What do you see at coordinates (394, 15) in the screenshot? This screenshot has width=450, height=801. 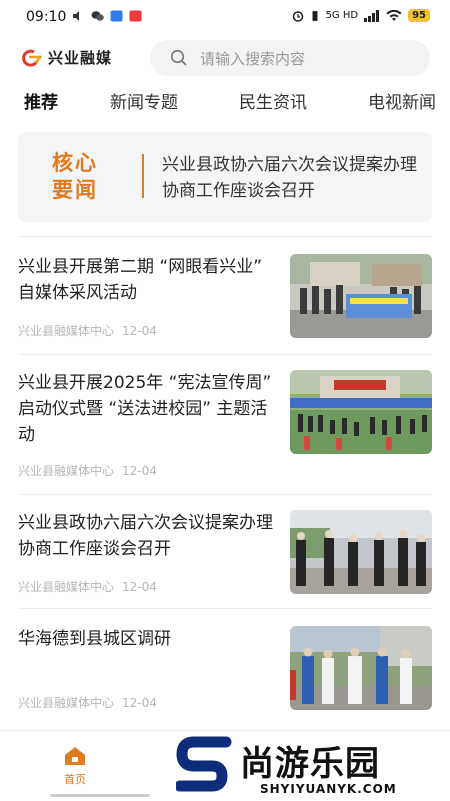 I see `wifi-icon` at bounding box center [394, 15].